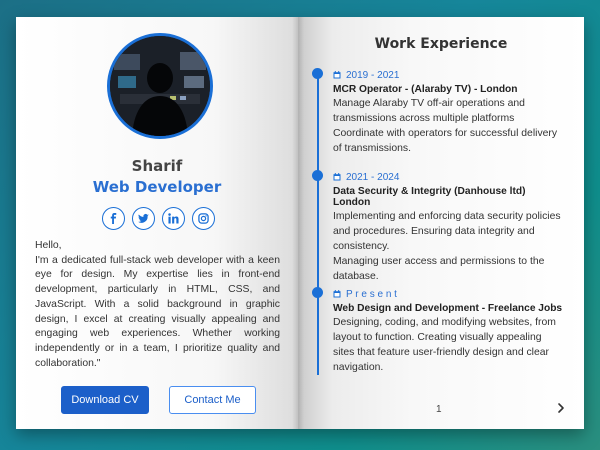 This screenshot has width=600, height=450. I want to click on download-cv-button: Download CV, so click(105, 400).